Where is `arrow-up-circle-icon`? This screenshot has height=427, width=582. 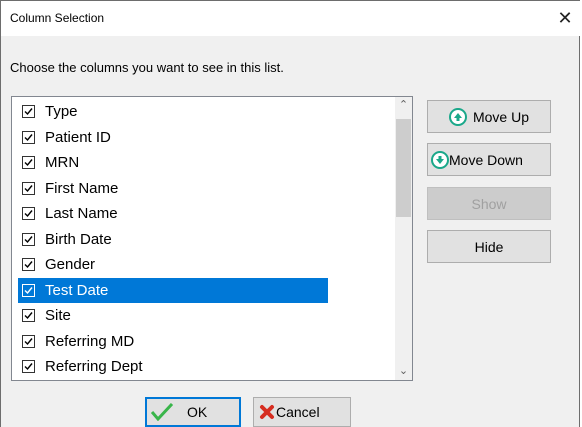
arrow-up-circle-icon is located at coordinates (457, 116).